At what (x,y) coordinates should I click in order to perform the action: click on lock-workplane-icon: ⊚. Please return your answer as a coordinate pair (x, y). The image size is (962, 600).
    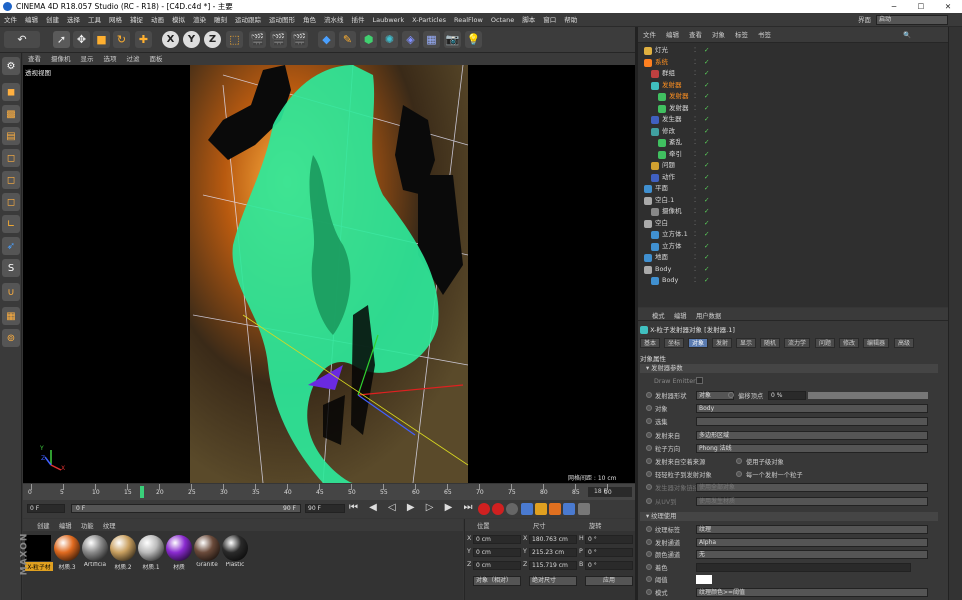
    Looking at the image, I should click on (11, 338).